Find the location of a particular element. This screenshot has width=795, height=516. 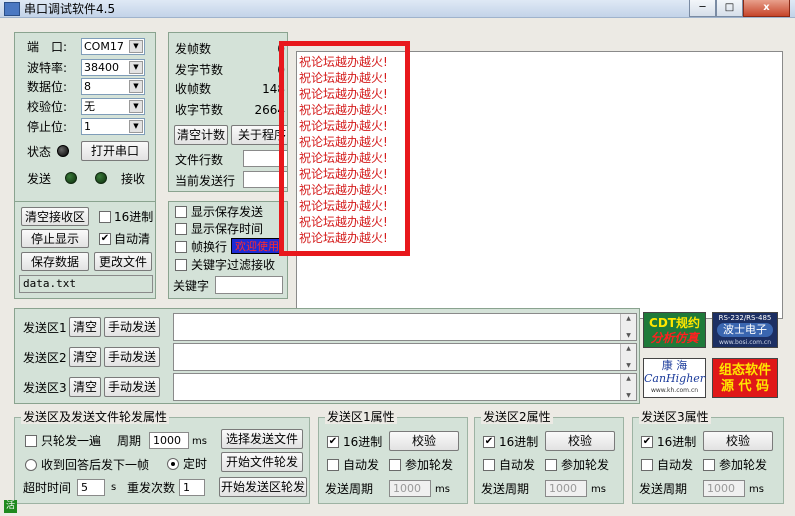

frame-newline-checkbox is located at coordinates (181, 247).